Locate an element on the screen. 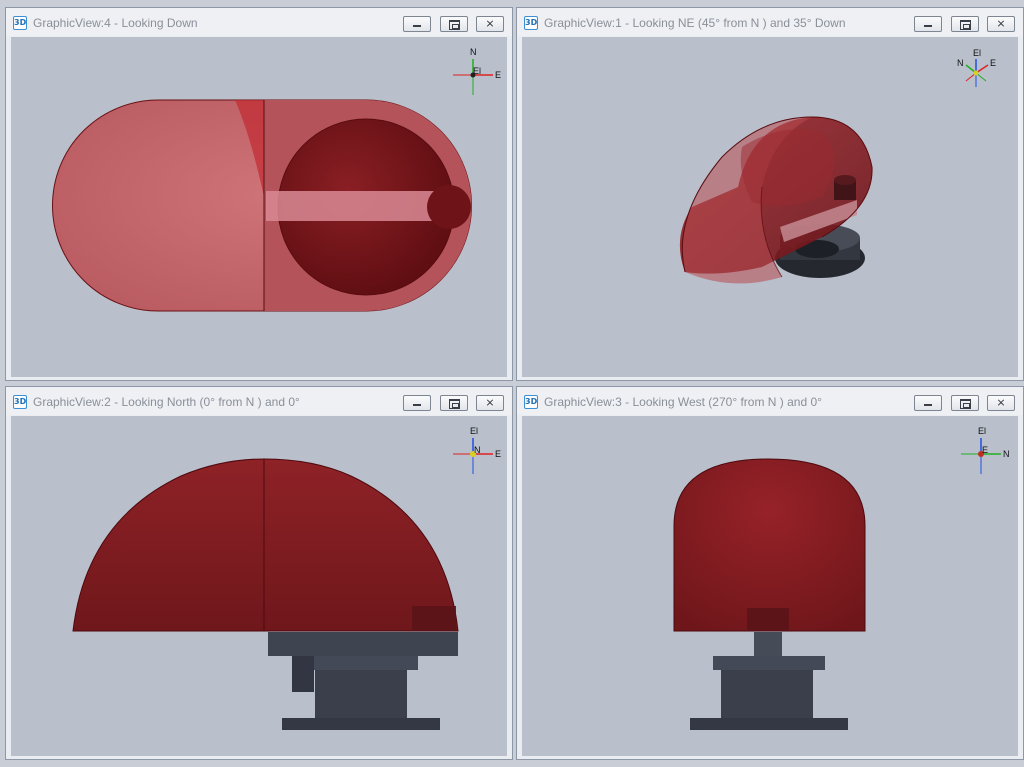  radome-west-view-render: El N E is located at coordinates (841, 578).